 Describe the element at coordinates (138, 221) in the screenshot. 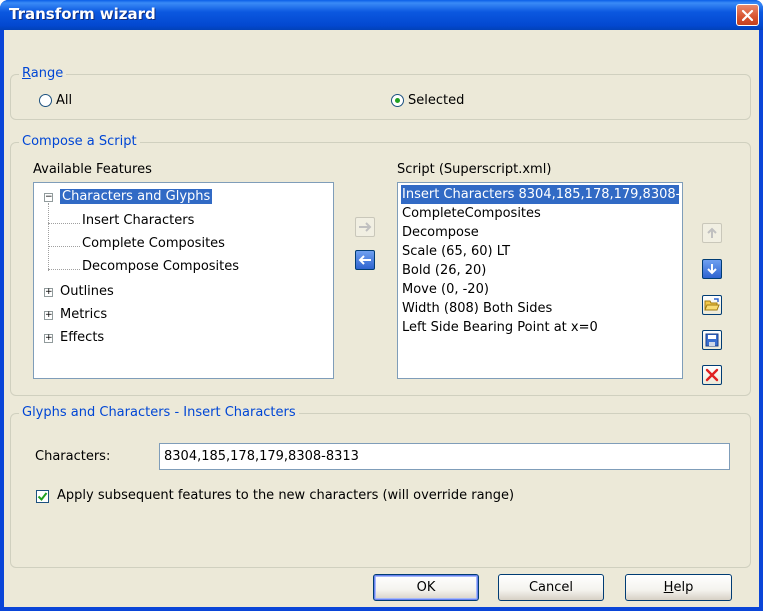

I see `tree-item-insert-characters: Insert Characters` at that location.